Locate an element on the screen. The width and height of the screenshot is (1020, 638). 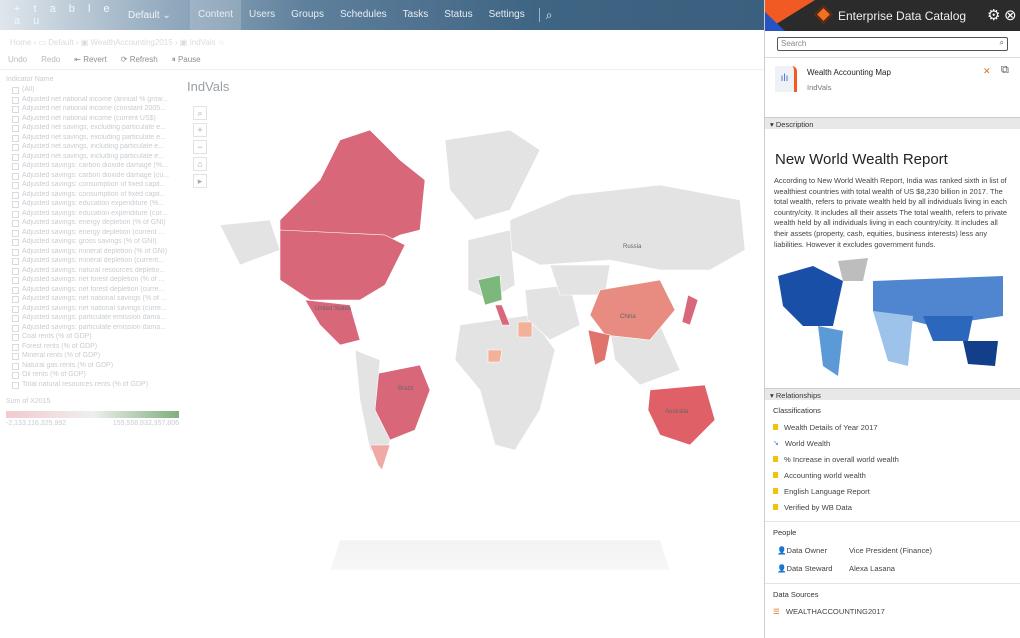
filter-item: Forest rents (% of GDP) is located at coordinates (92, 348).